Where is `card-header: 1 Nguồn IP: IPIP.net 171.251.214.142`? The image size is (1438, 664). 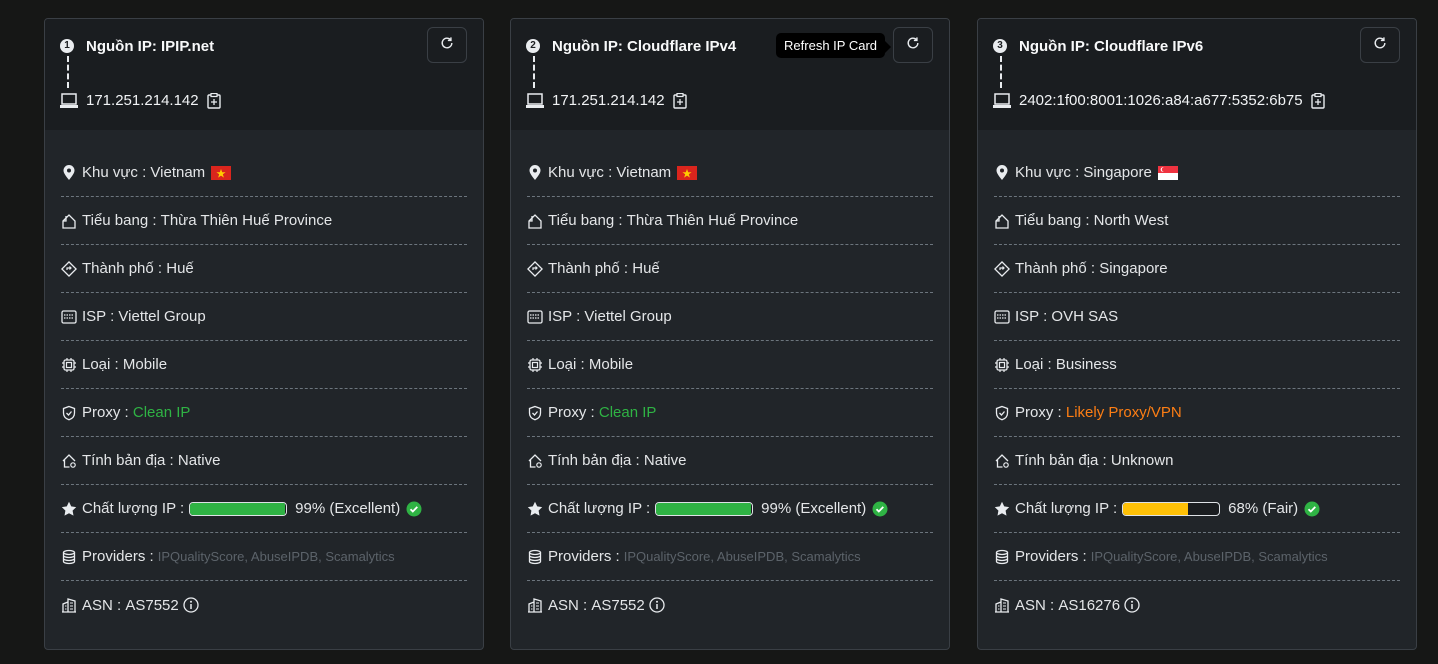
card-header: 1 Nguồn IP: IPIP.net 171.251.214.142 is located at coordinates (264, 74).